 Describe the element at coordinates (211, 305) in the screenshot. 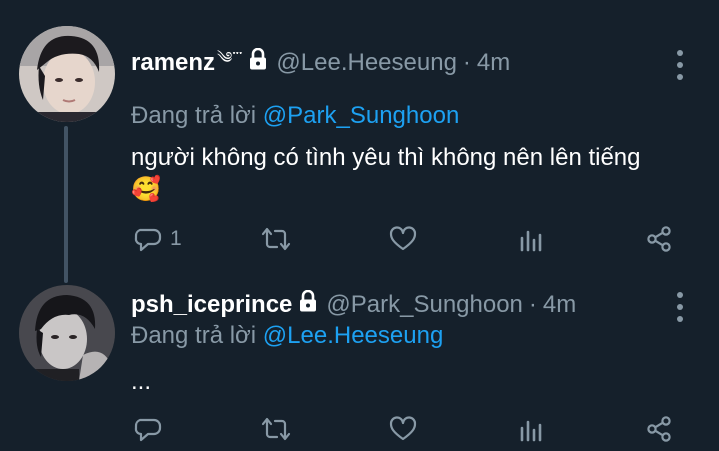

I see `display-name: psh_iceprince` at that location.